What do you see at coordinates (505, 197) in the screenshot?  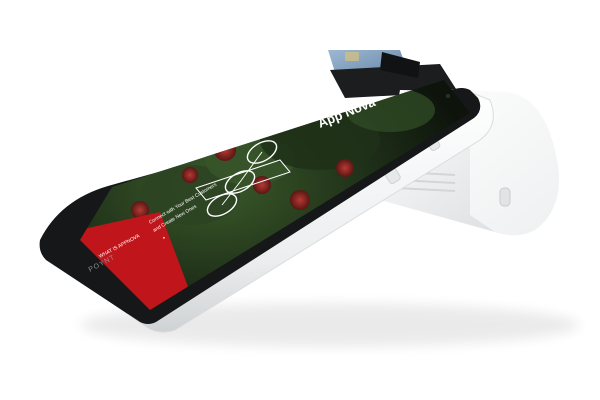 I see `side-port` at bounding box center [505, 197].